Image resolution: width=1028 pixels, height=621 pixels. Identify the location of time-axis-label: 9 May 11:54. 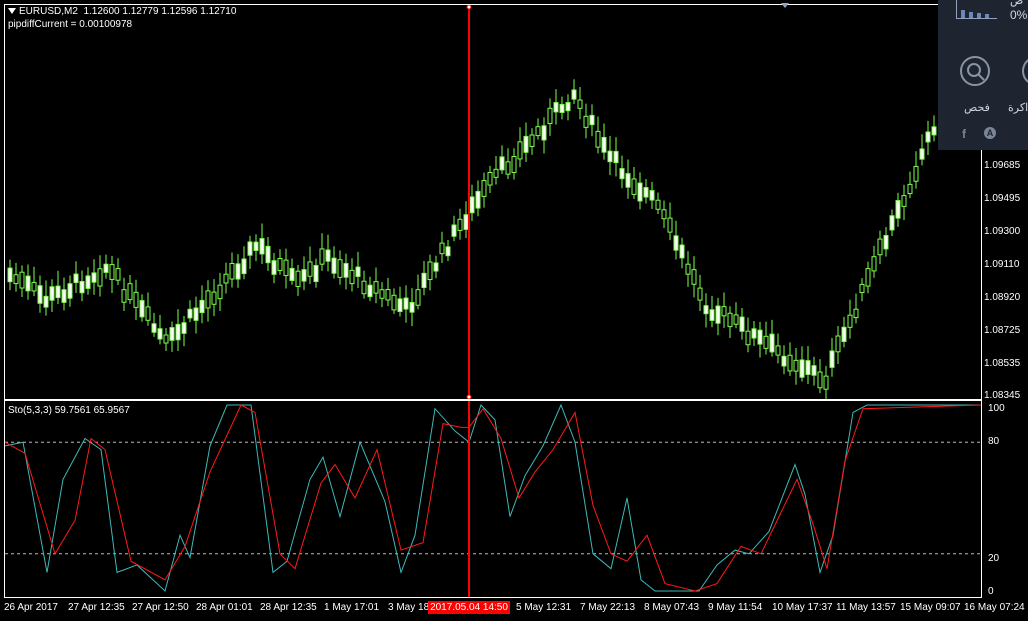
(735, 607).